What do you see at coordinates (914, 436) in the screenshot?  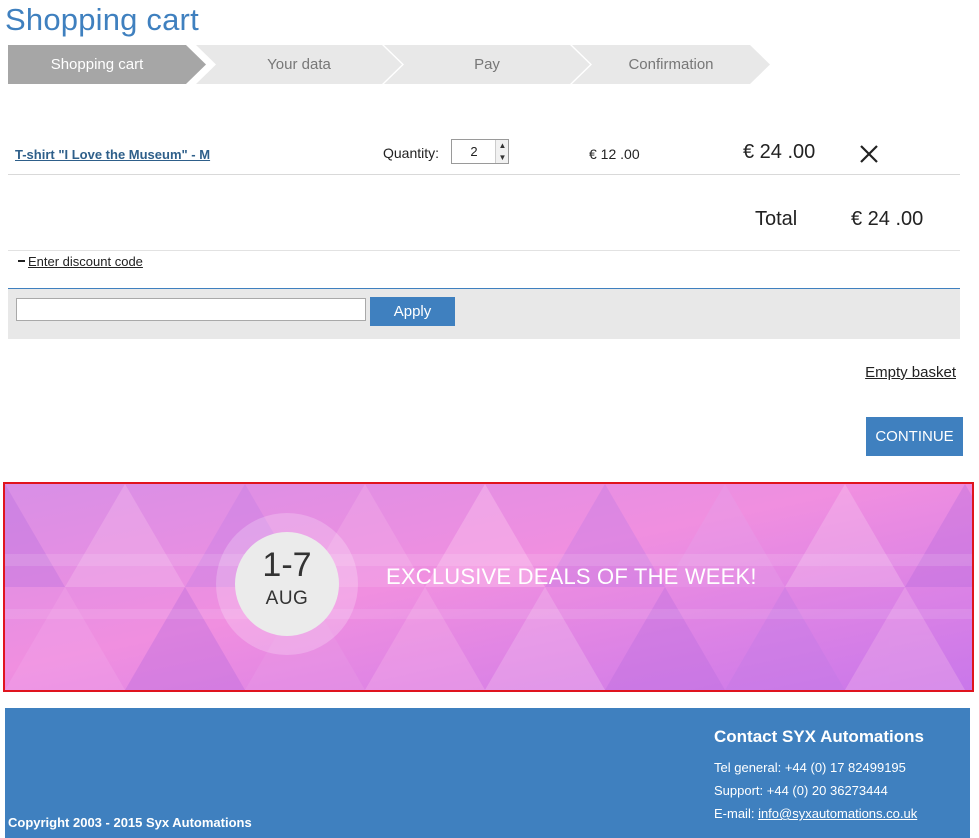 I see `continue-button: CONTINUE` at bounding box center [914, 436].